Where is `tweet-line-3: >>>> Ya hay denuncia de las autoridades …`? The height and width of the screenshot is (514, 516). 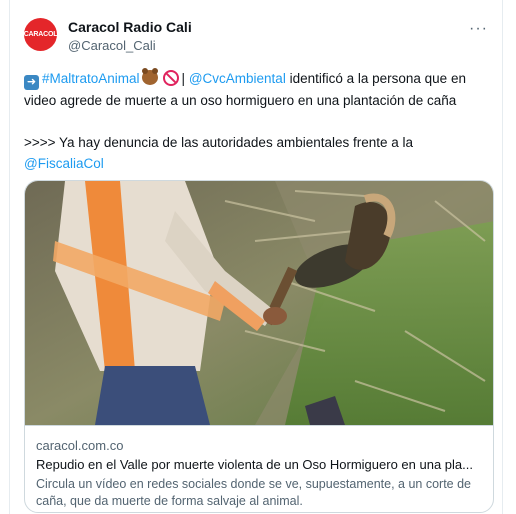 tweet-line-3: >>>> Ya hay denuncia de las autoridades … is located at coordinates (219, 142).